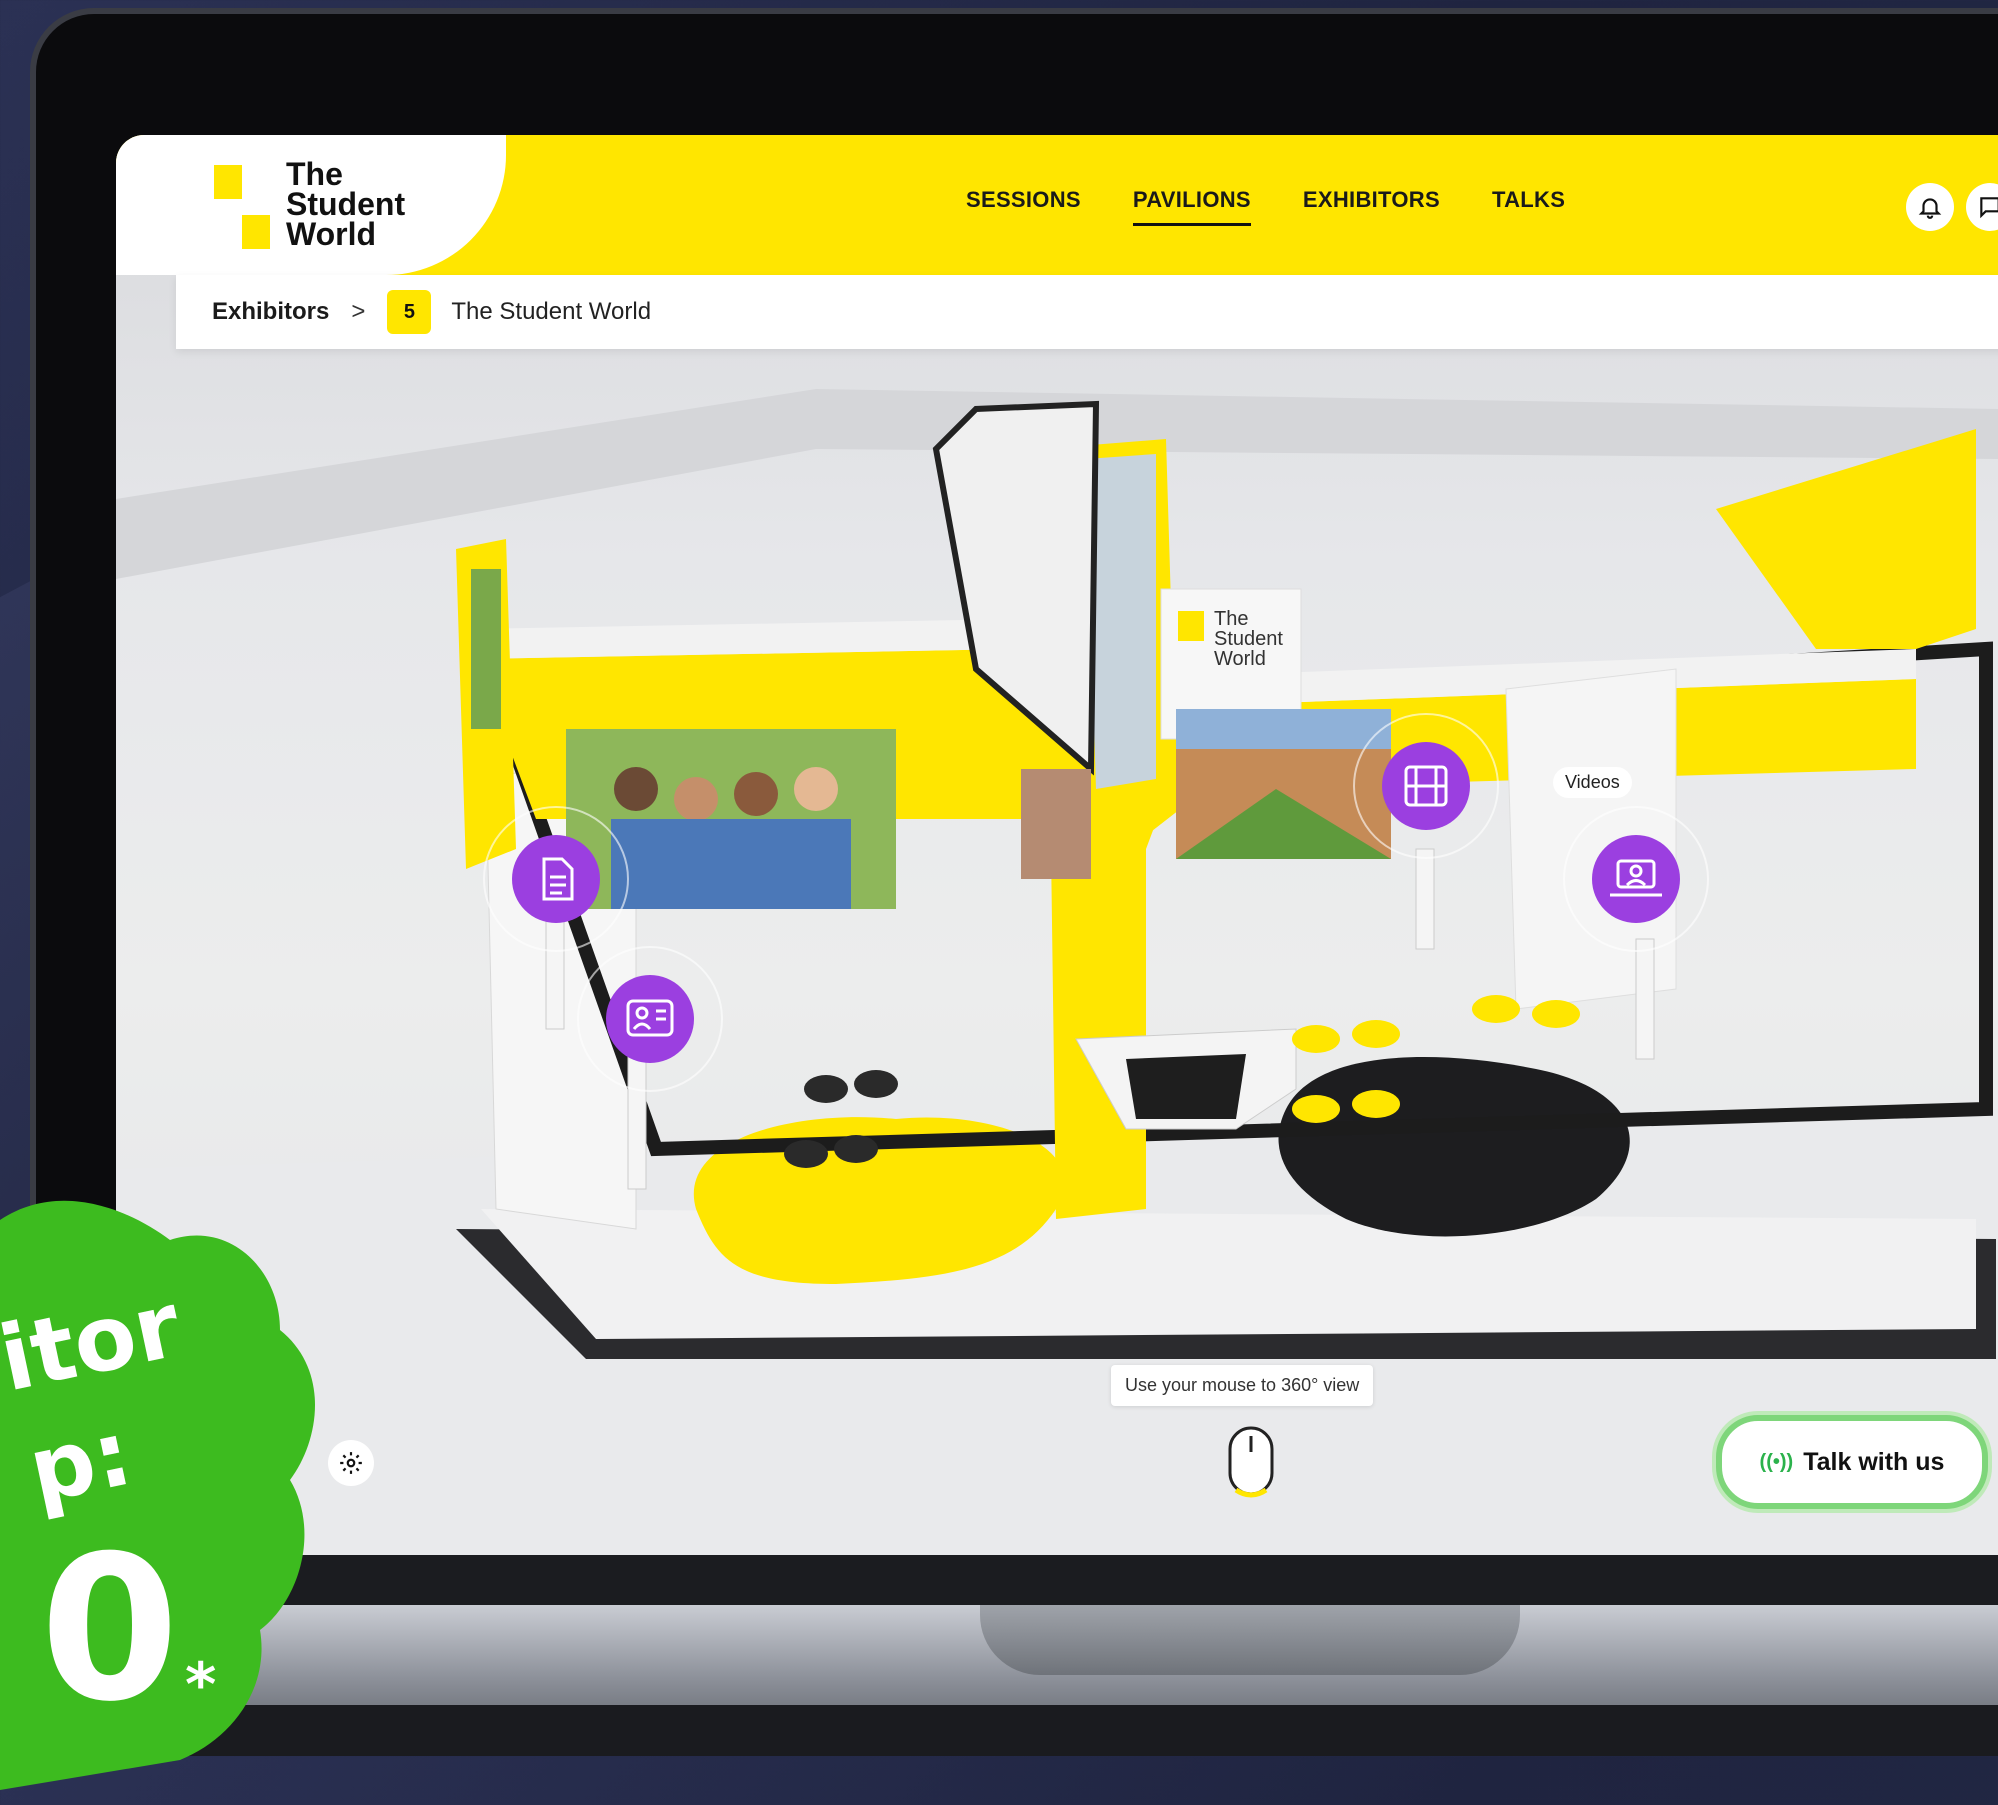 This screenshot has width=1998, height=1805. I want to click on black-floor-rug, so click(1454, 1147).